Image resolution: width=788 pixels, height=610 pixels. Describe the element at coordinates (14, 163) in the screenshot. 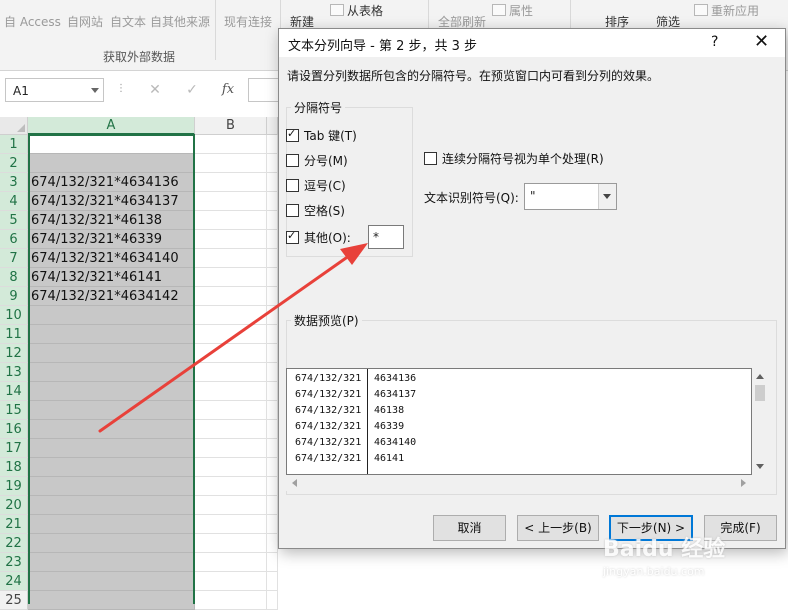

I see `row-header: 2` at that location.